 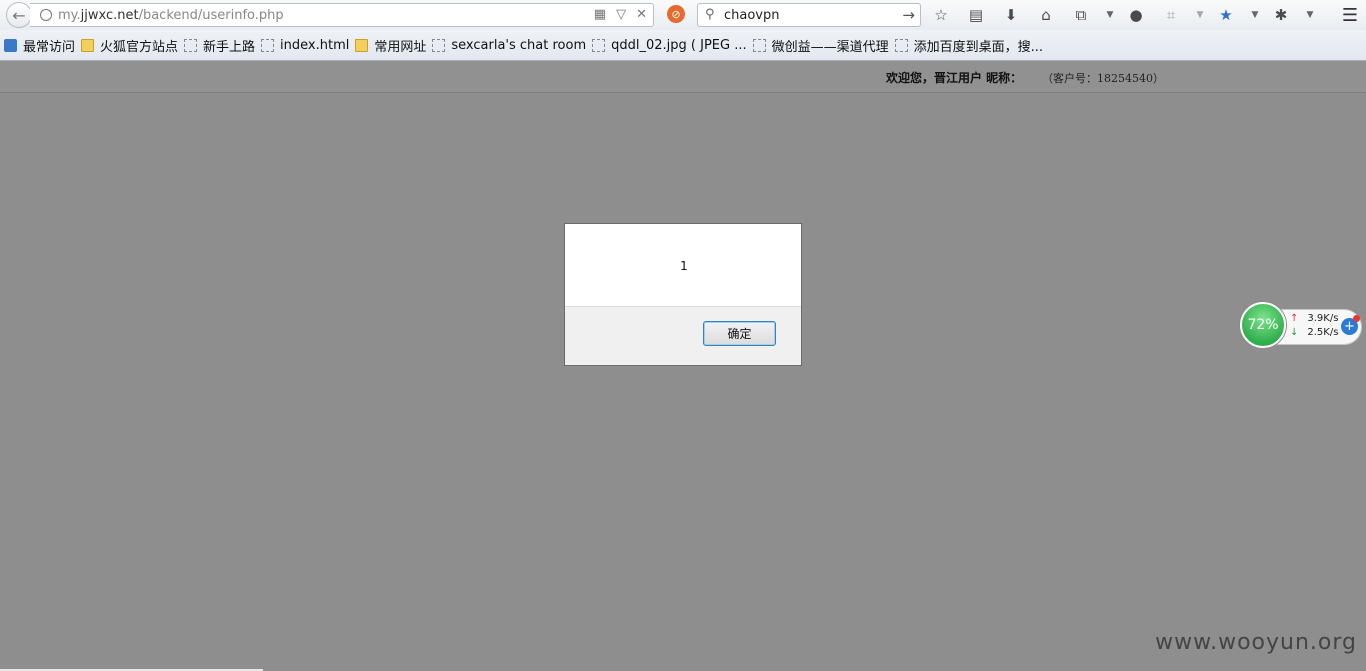 What do you see at coordinates (1226, 15) in the screenshot?
I see `addon-star-icon: ★` at bounding box center [1226, 15].